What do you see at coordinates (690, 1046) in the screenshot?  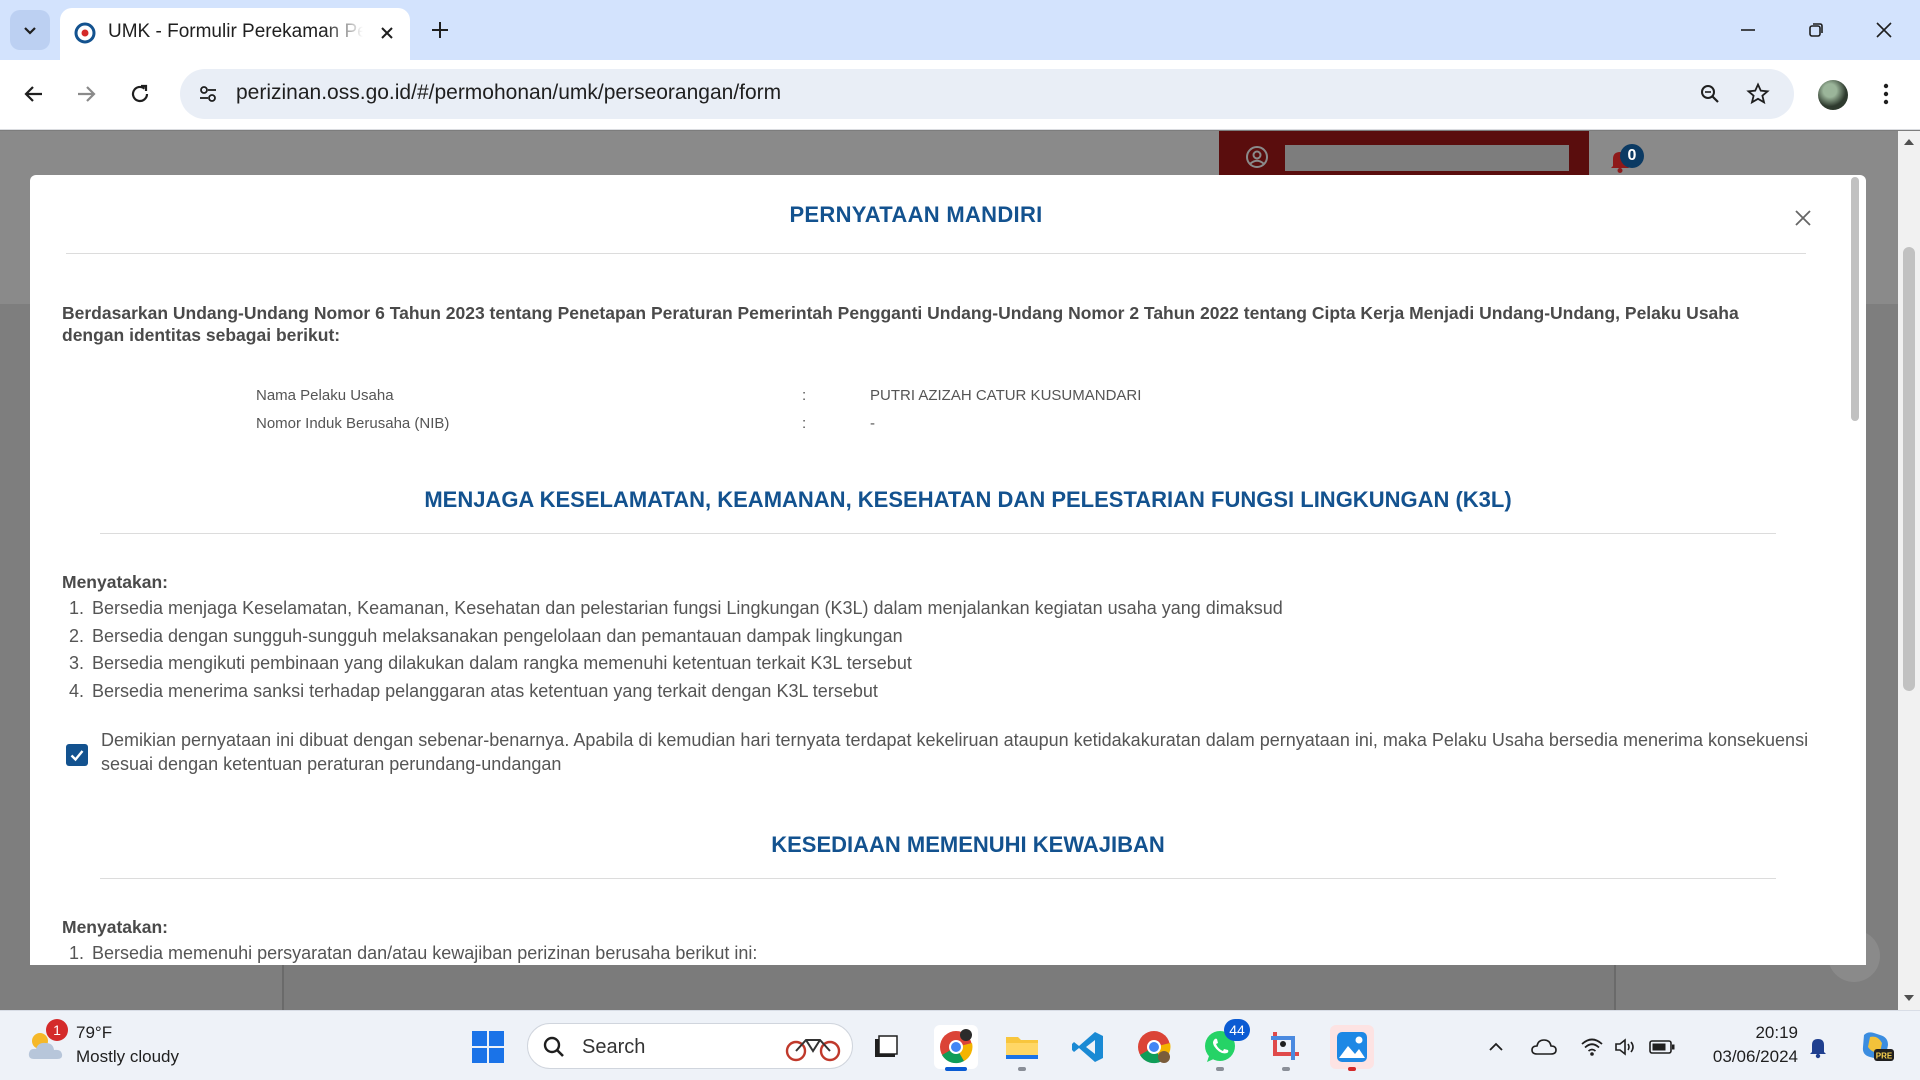 I see `taskbar-search: Search` at bounding box center [690, 1046].